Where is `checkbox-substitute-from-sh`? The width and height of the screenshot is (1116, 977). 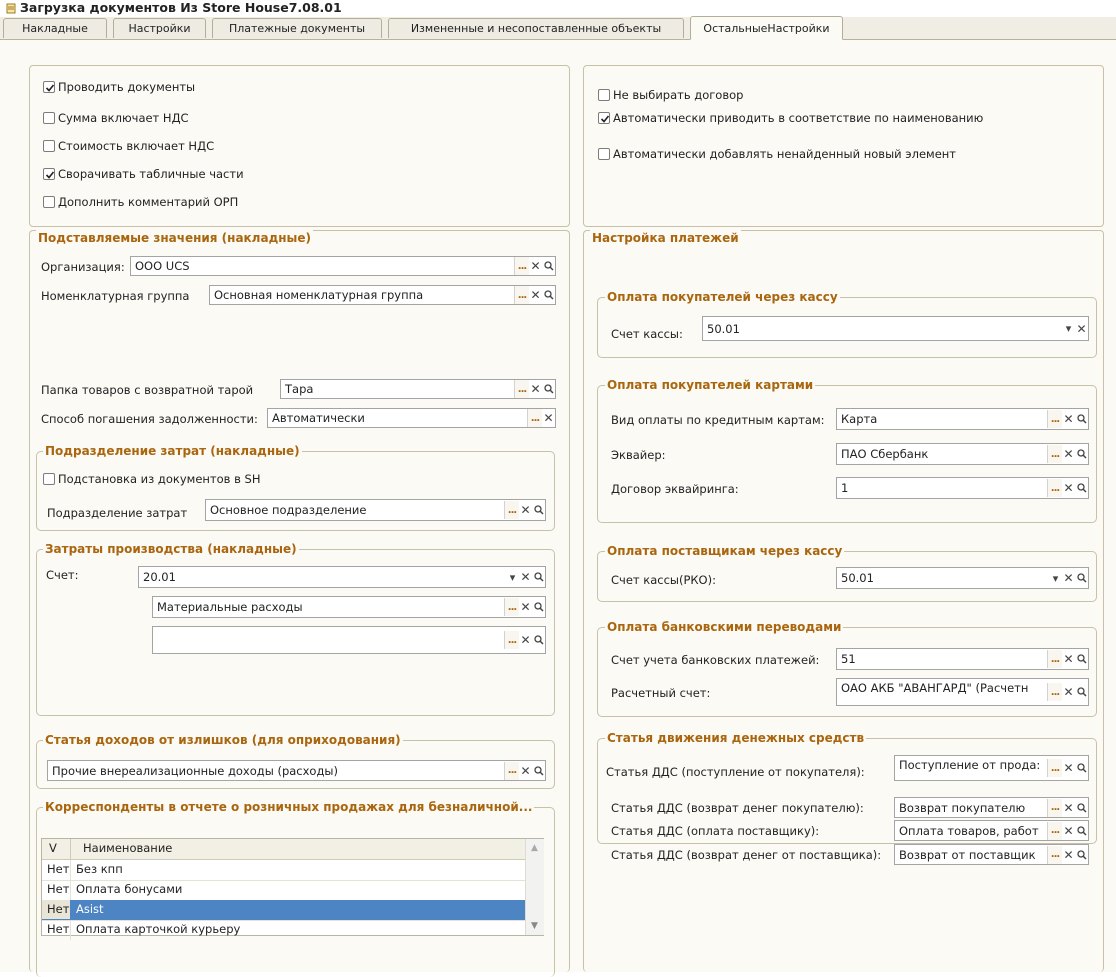
checkbox-substitute-from-sh is located at coordinates (49, 479).